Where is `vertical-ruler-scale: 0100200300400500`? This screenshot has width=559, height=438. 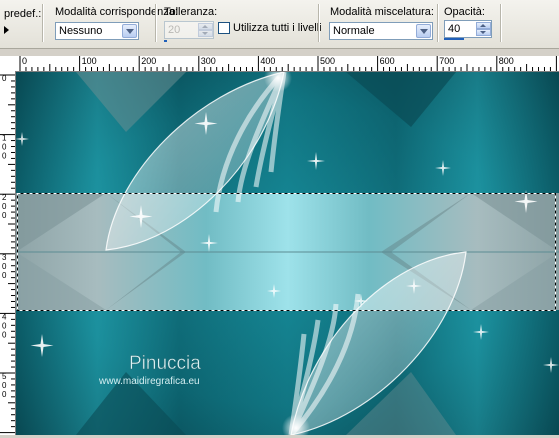 vertical-ruler-scale: 0100200300400500 is located at coordinates (7, 254).